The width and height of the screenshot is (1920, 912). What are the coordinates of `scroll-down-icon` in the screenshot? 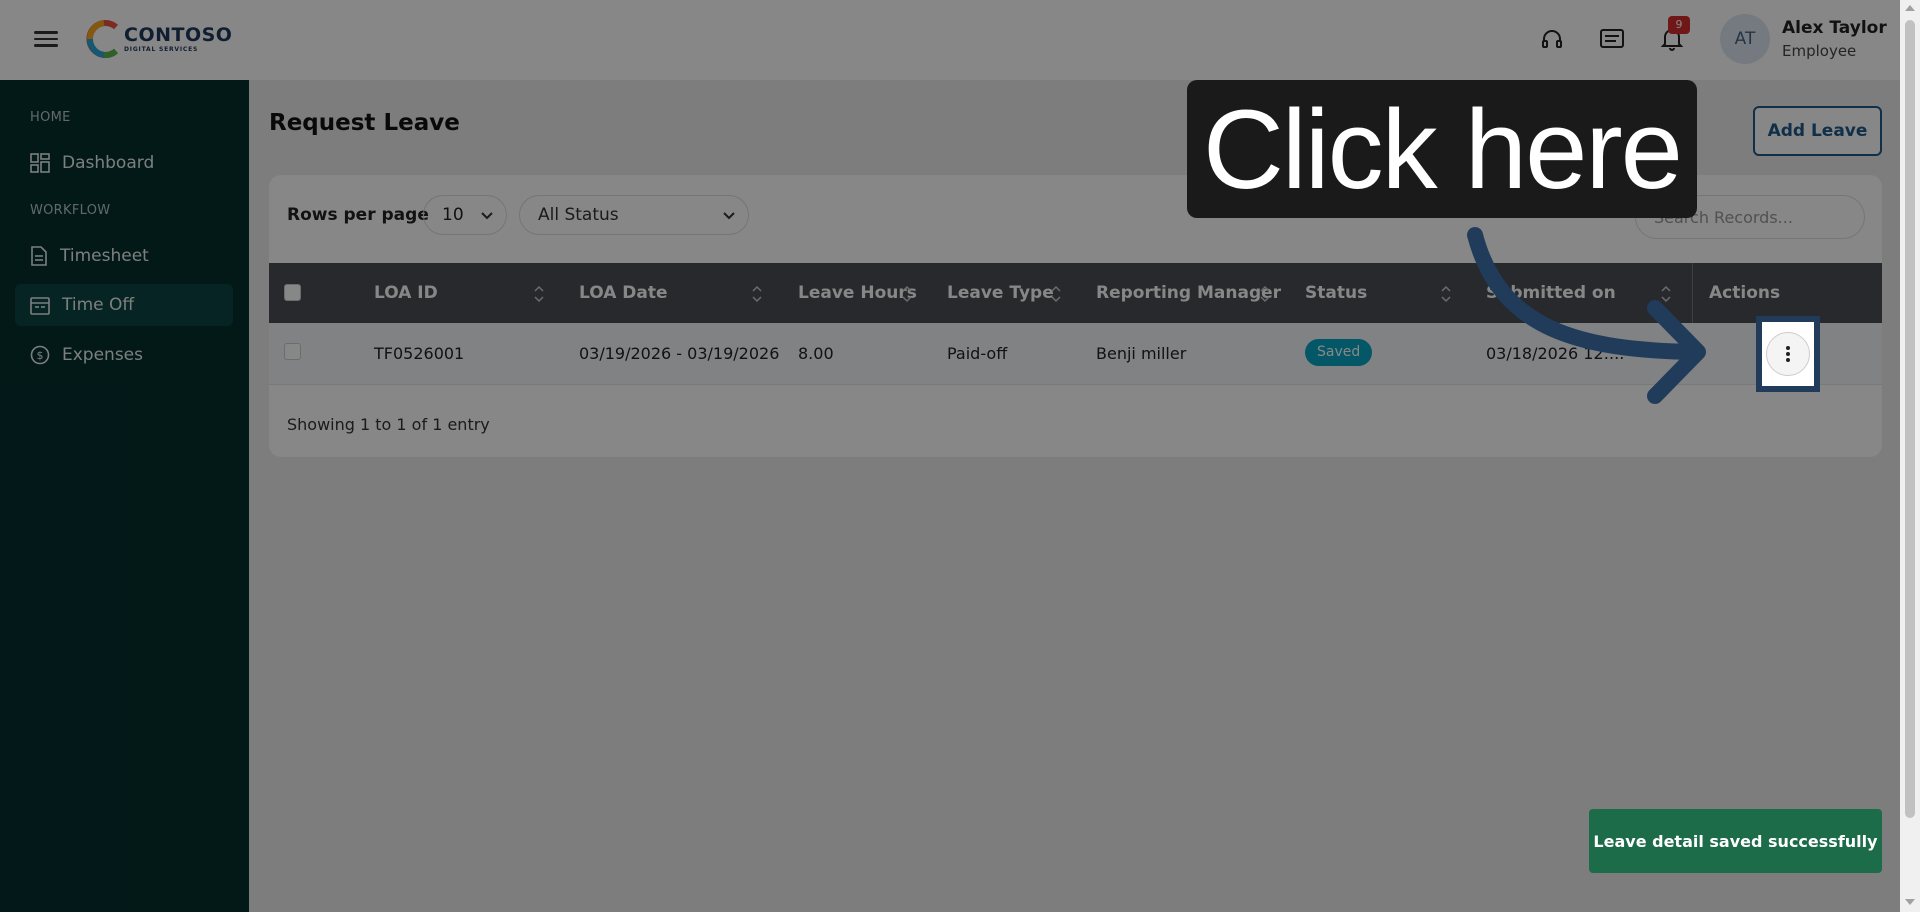 It's located at (1910, 902).